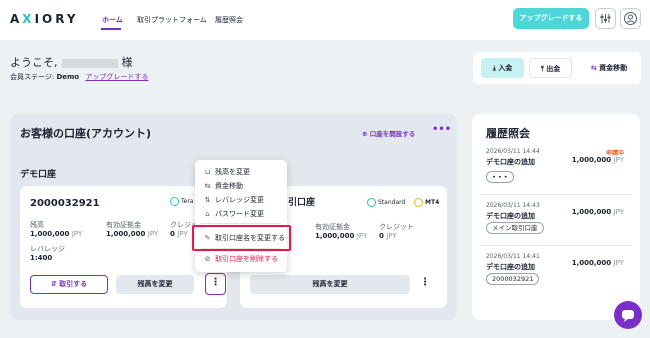 Image resolution: width=650 pixels, height=338 pixels. Describe the element at coordinates (426, 202) in the screenshot. I see `platform-chip: MT4` at that location.